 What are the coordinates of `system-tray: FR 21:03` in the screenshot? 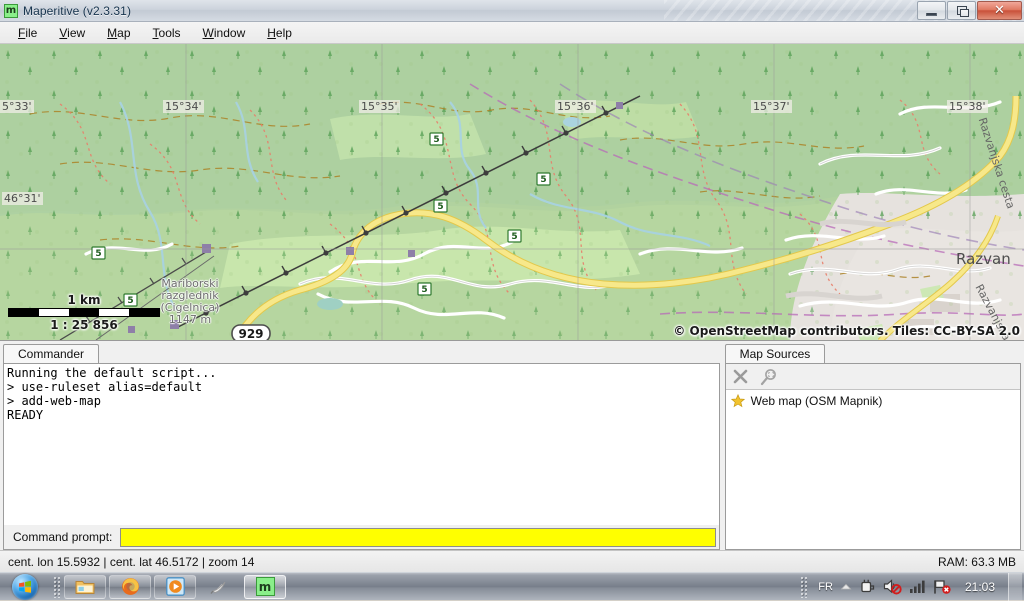 It's located at (910, 586).